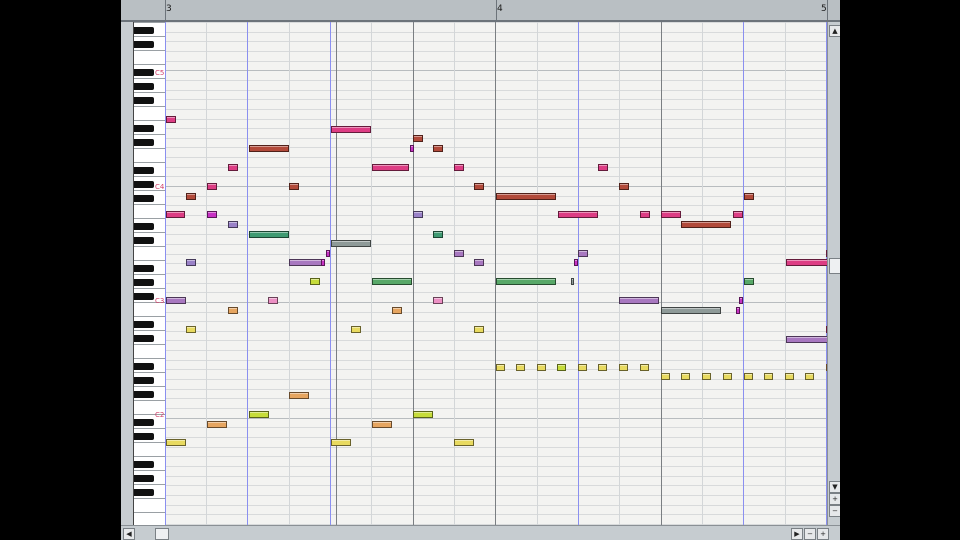  Describe the element at coordinates (823, 534) in the screenshot. I see `zoom-in-h-icon: +` at that location.